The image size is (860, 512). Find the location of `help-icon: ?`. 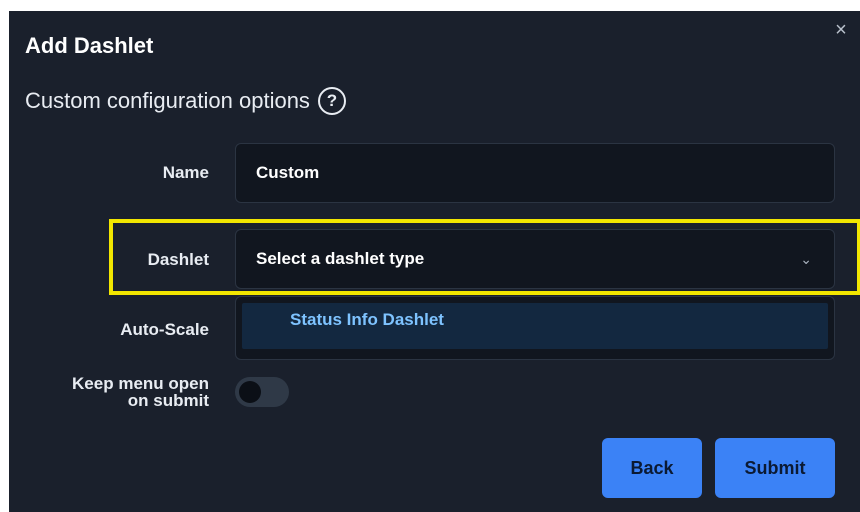

help-icon: ? is located at coordinates (331, 101).